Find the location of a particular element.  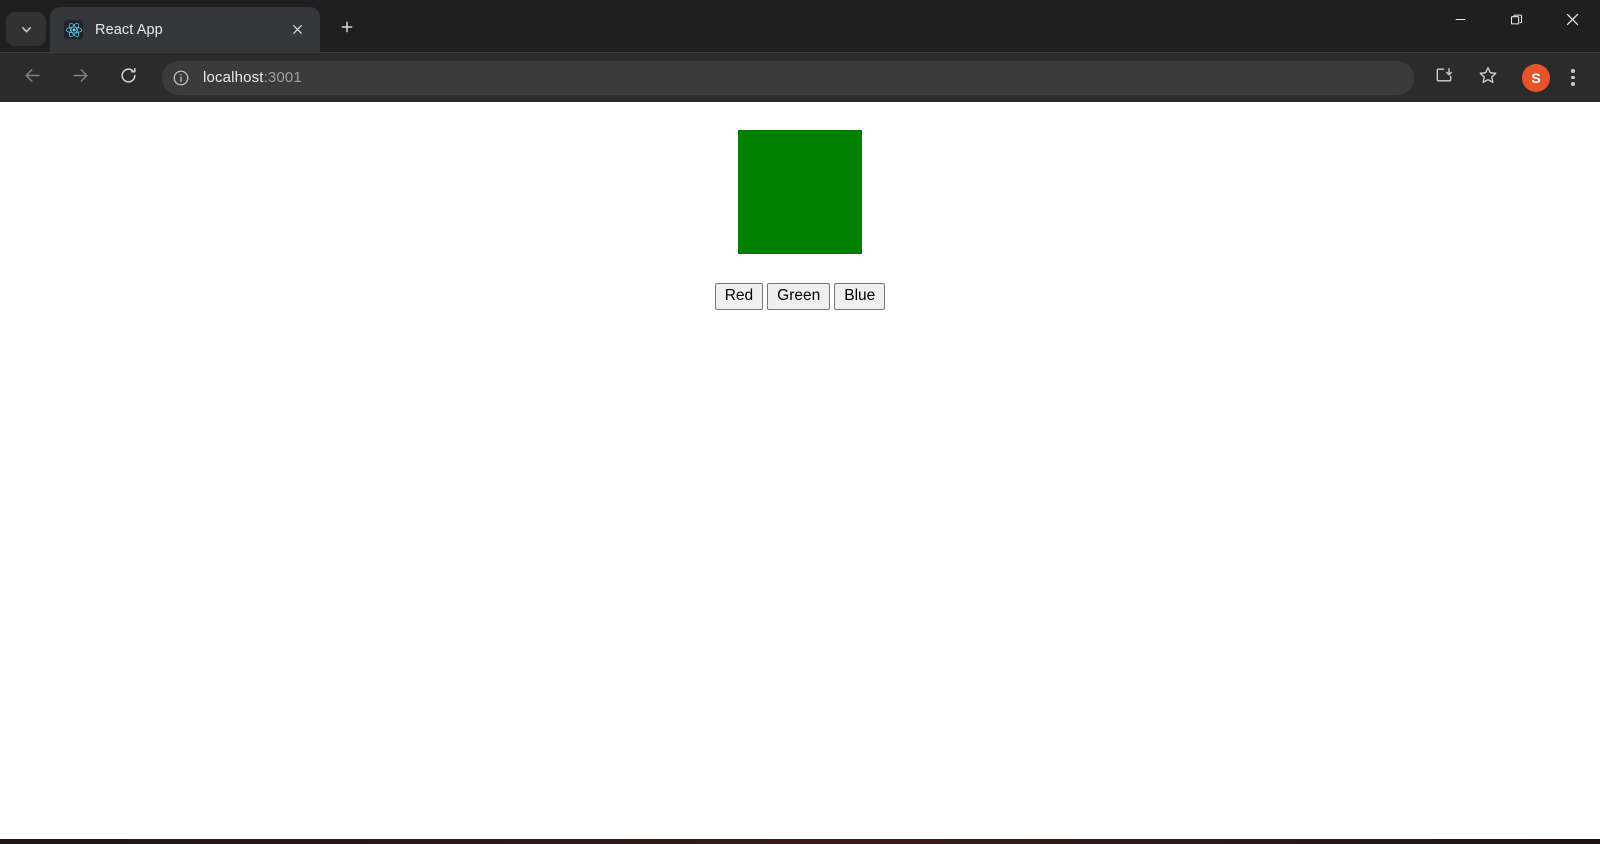

color-preview-box is located at coordinates (800, 192).